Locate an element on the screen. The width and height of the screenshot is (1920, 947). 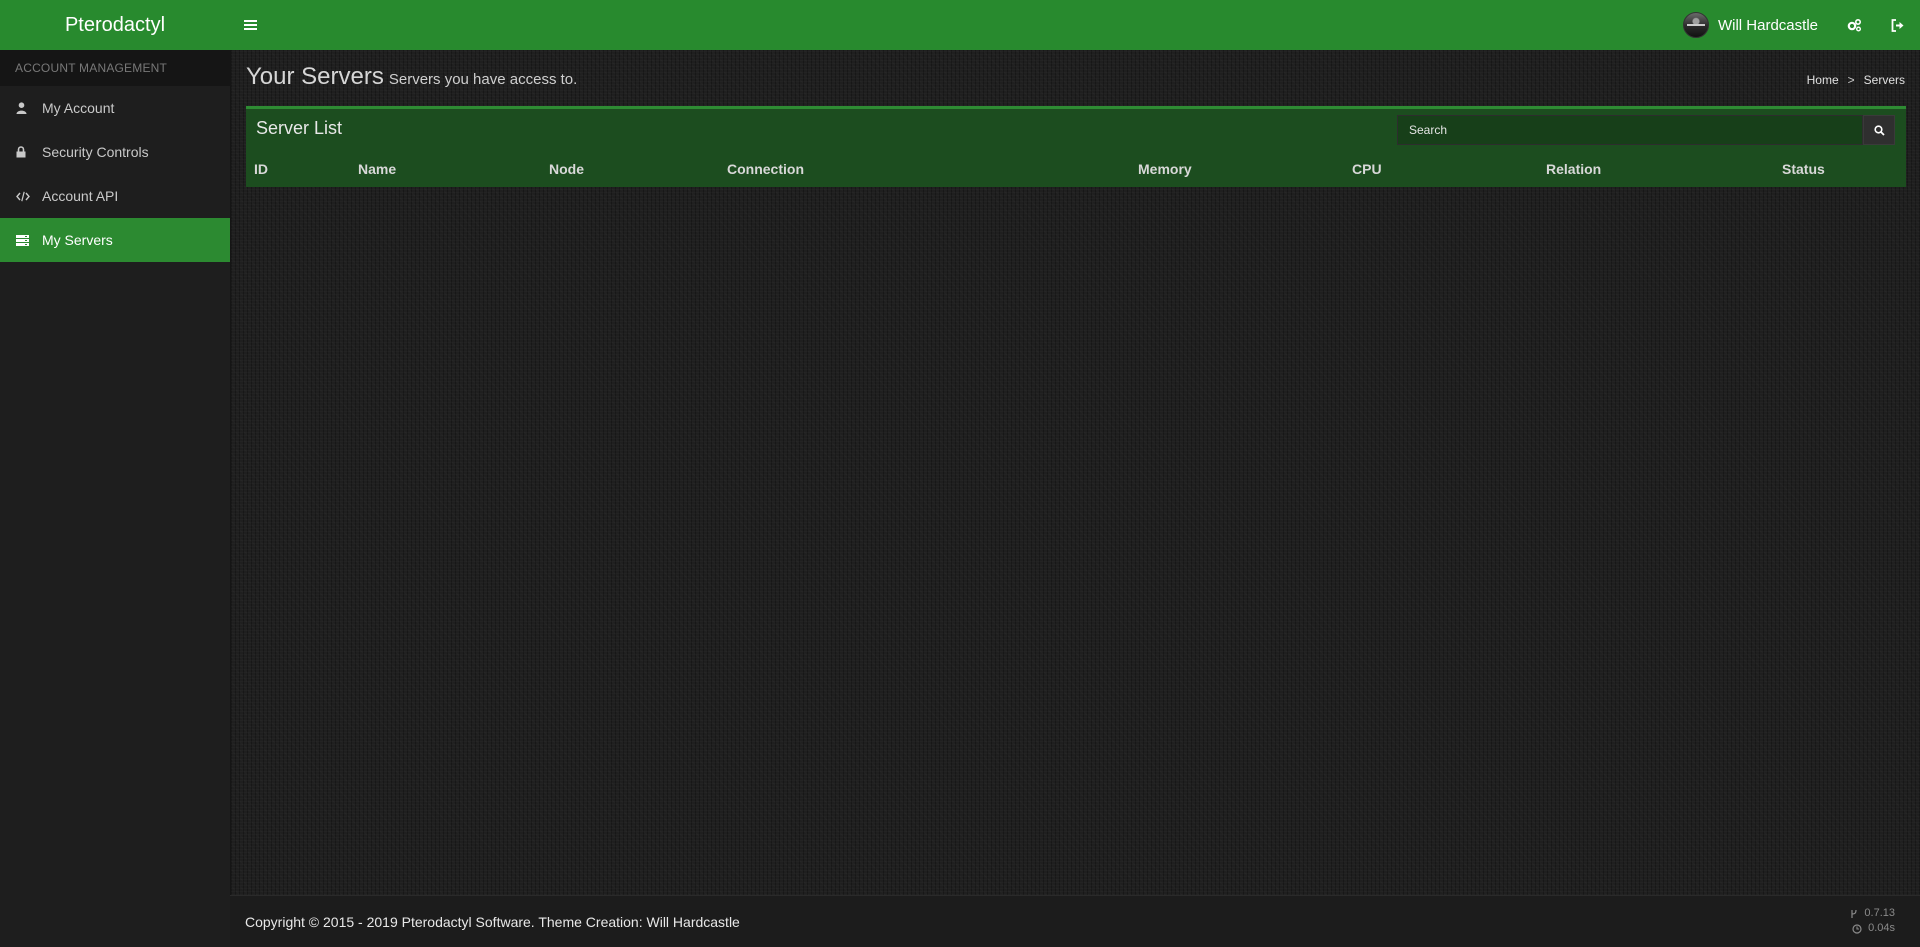
column-header-node: Node is located at coordinates (566, 169).